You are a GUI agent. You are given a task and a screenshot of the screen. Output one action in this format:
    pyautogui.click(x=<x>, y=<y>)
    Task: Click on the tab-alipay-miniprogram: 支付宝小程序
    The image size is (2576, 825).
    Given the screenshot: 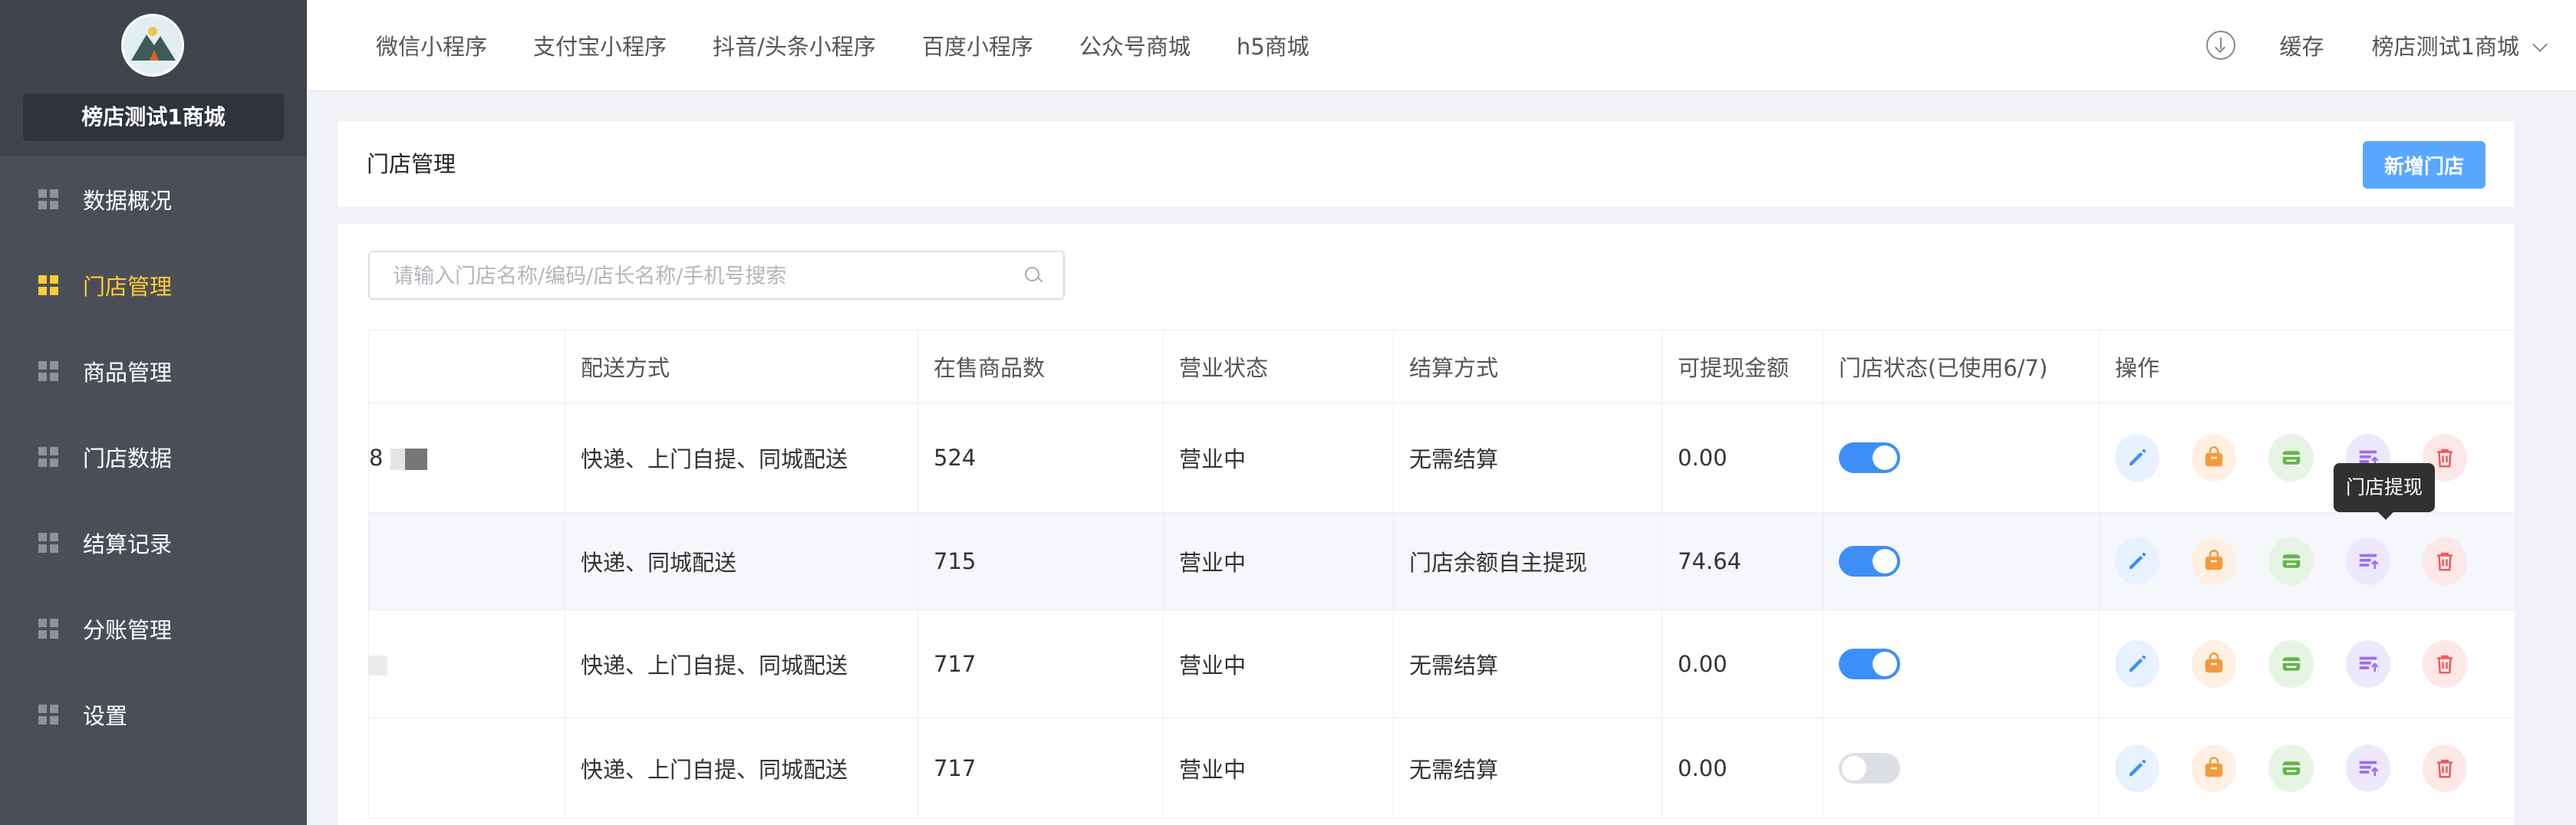 What is the action you would take?
    pyautogui.click(x=600, y=45)
    